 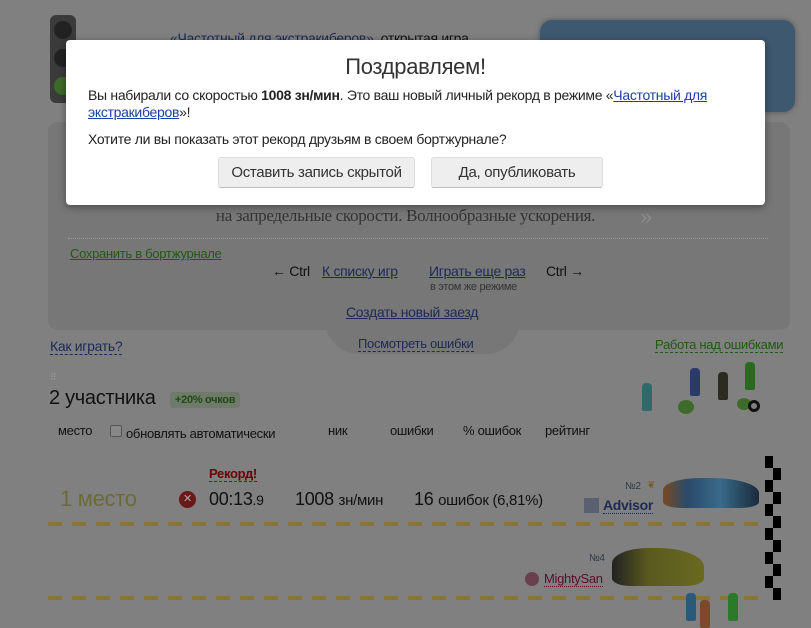 I want to click on save-to-journal-link: Сохранить в бортжурнале, so click(x=146, y=253).